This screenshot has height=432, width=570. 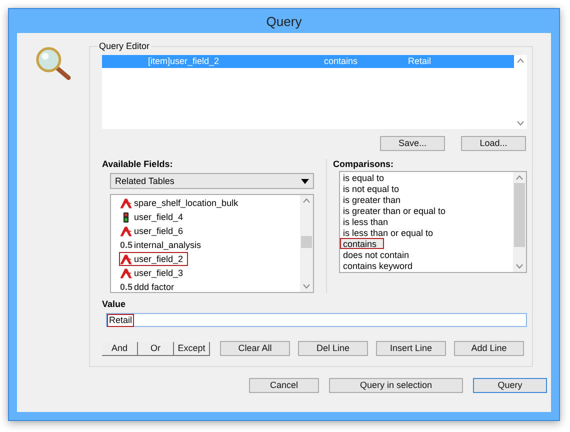 I want to click on comparison-item: is less than, so click(x=426, y=221).